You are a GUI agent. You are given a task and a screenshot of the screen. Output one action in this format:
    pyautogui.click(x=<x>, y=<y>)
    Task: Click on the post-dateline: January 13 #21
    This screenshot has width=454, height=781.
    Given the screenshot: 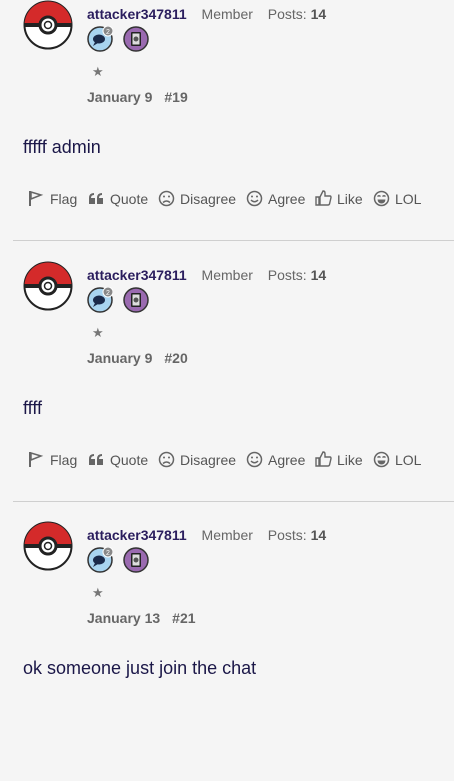 What is the action you would take?
    pyautogui.click(x=141, y=618)
    